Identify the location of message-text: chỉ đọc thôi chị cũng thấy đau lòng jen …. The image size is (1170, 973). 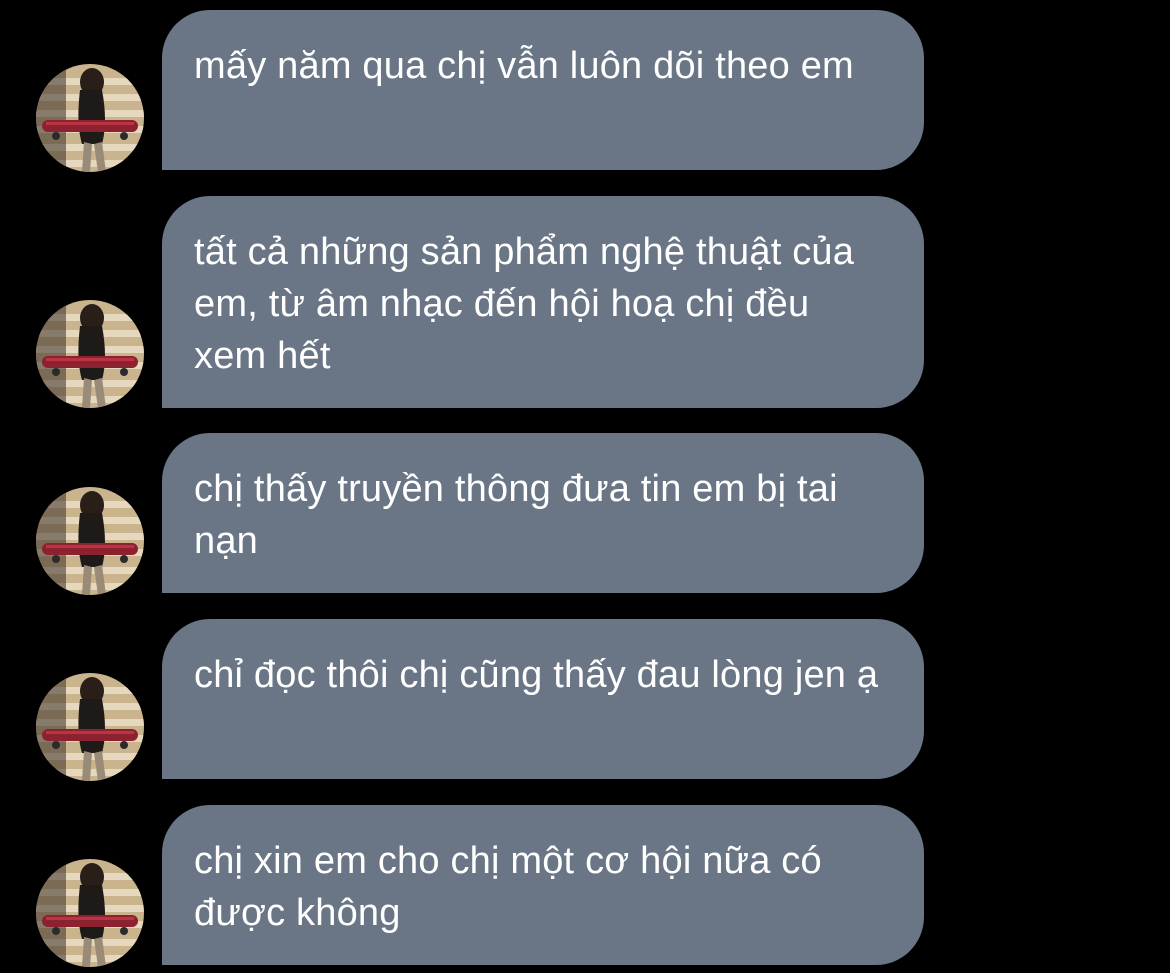
(536, 675).